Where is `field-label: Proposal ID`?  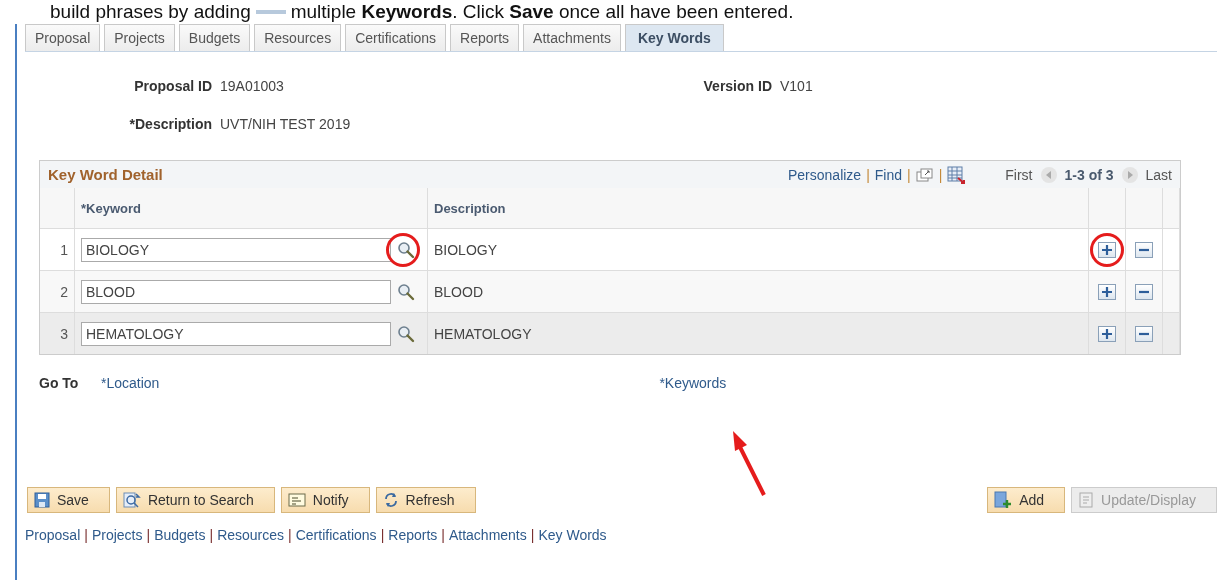 field-label: Proposal ID is located at coordinates (173, 86).